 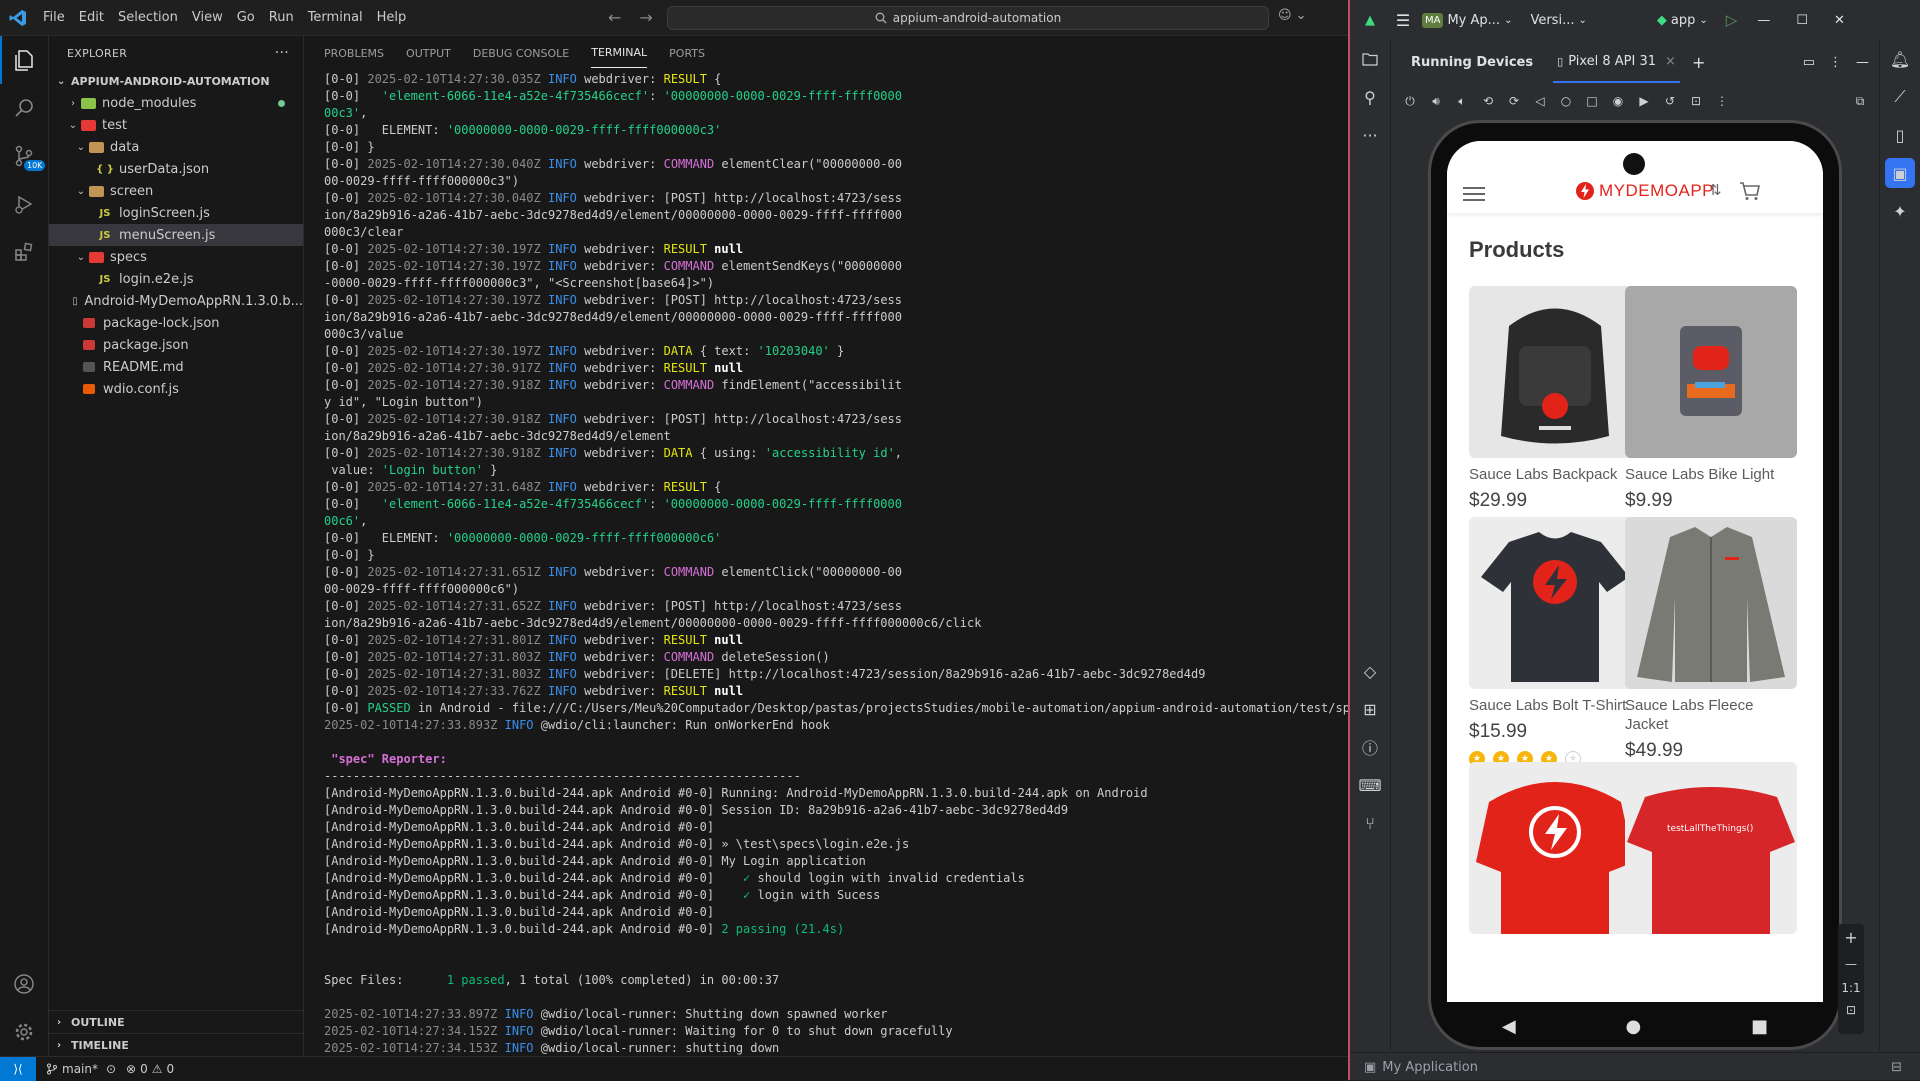 I want to click on product-card: Sauce Labs Bolt T-Shirt $15.99 ★ ★ ★ ★ ★, so click(x=1555, y=642).